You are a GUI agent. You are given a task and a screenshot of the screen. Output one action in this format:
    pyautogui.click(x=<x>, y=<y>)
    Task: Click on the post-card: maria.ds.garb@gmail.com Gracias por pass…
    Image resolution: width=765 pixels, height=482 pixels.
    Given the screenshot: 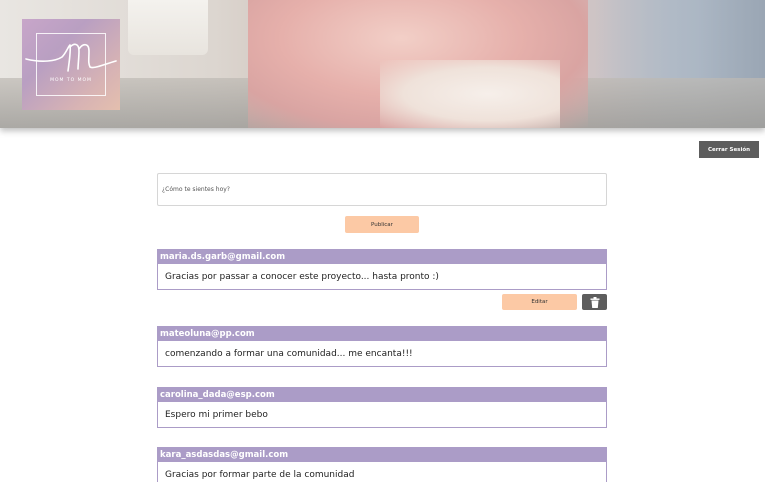 What is the action you would take?
    pyautogui.click(x=382, y=269)
    